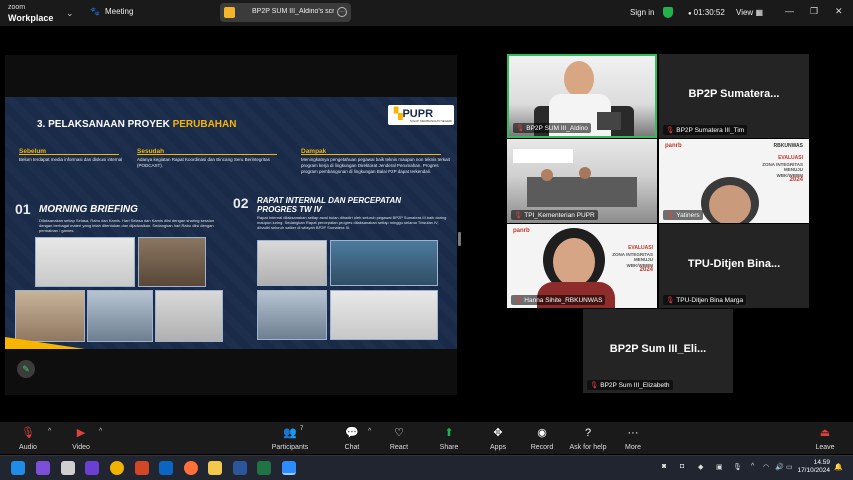 The height and width of the screenshot is (480, 853). I want to click on more-options-icon: ···, so click(342, 12).